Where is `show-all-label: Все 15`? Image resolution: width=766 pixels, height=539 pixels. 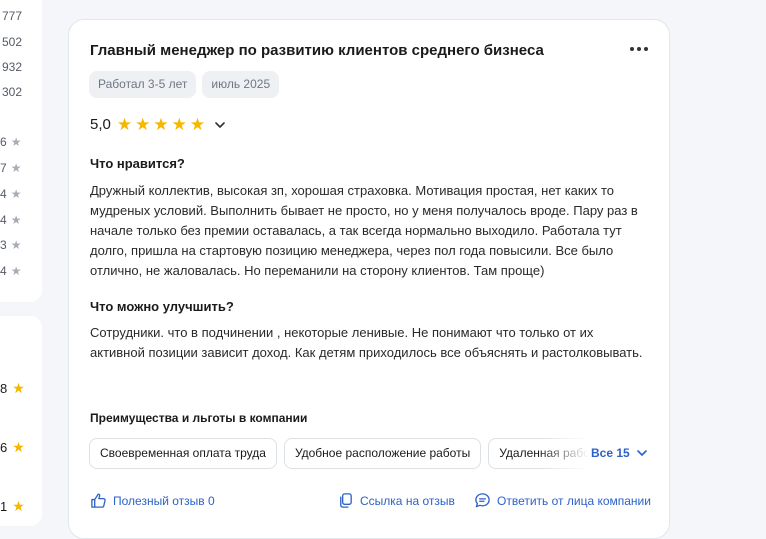
show-all-label: Все 15 is located at coordinates (610, 453).